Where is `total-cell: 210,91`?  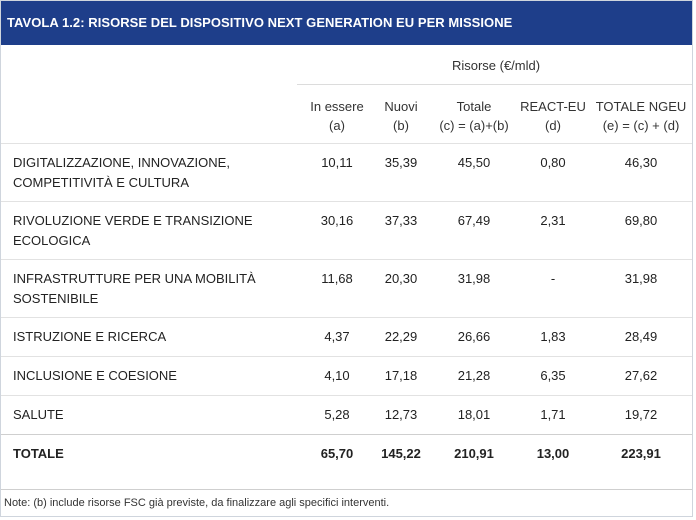
total-cell: 210,91 is located at coordinates (474, 453).